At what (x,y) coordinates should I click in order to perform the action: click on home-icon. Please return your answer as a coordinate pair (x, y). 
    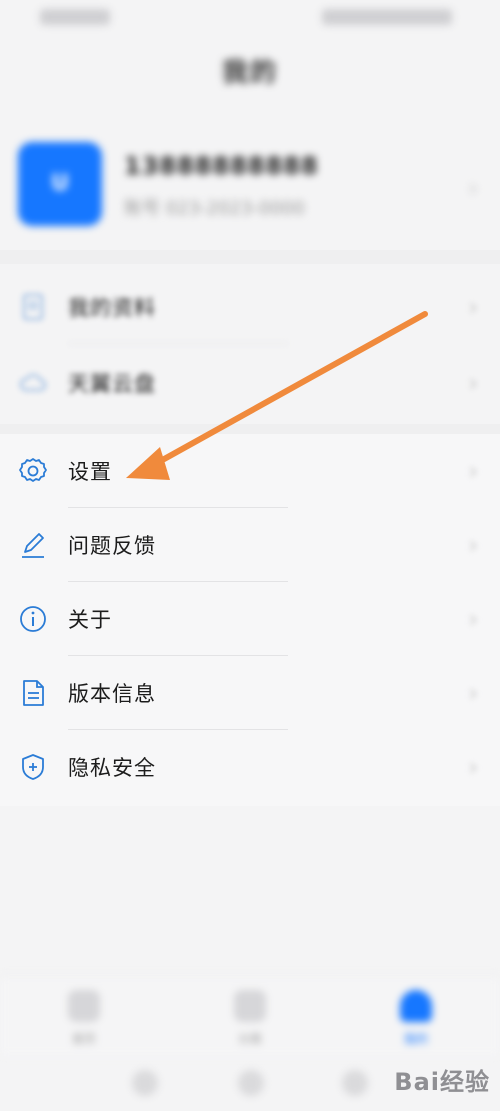
    Looking at the image, I should click on (84, 1006).